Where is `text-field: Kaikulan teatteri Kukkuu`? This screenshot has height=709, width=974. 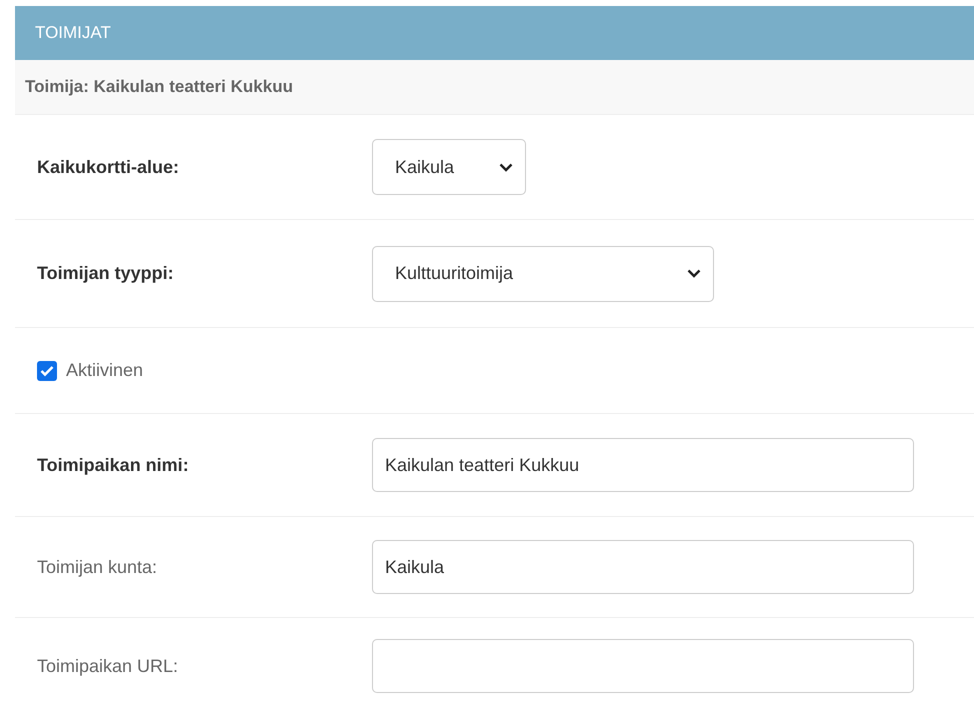
text-field: Kaikulan teatteri Kukkuu is located at coordinates (643, 465).